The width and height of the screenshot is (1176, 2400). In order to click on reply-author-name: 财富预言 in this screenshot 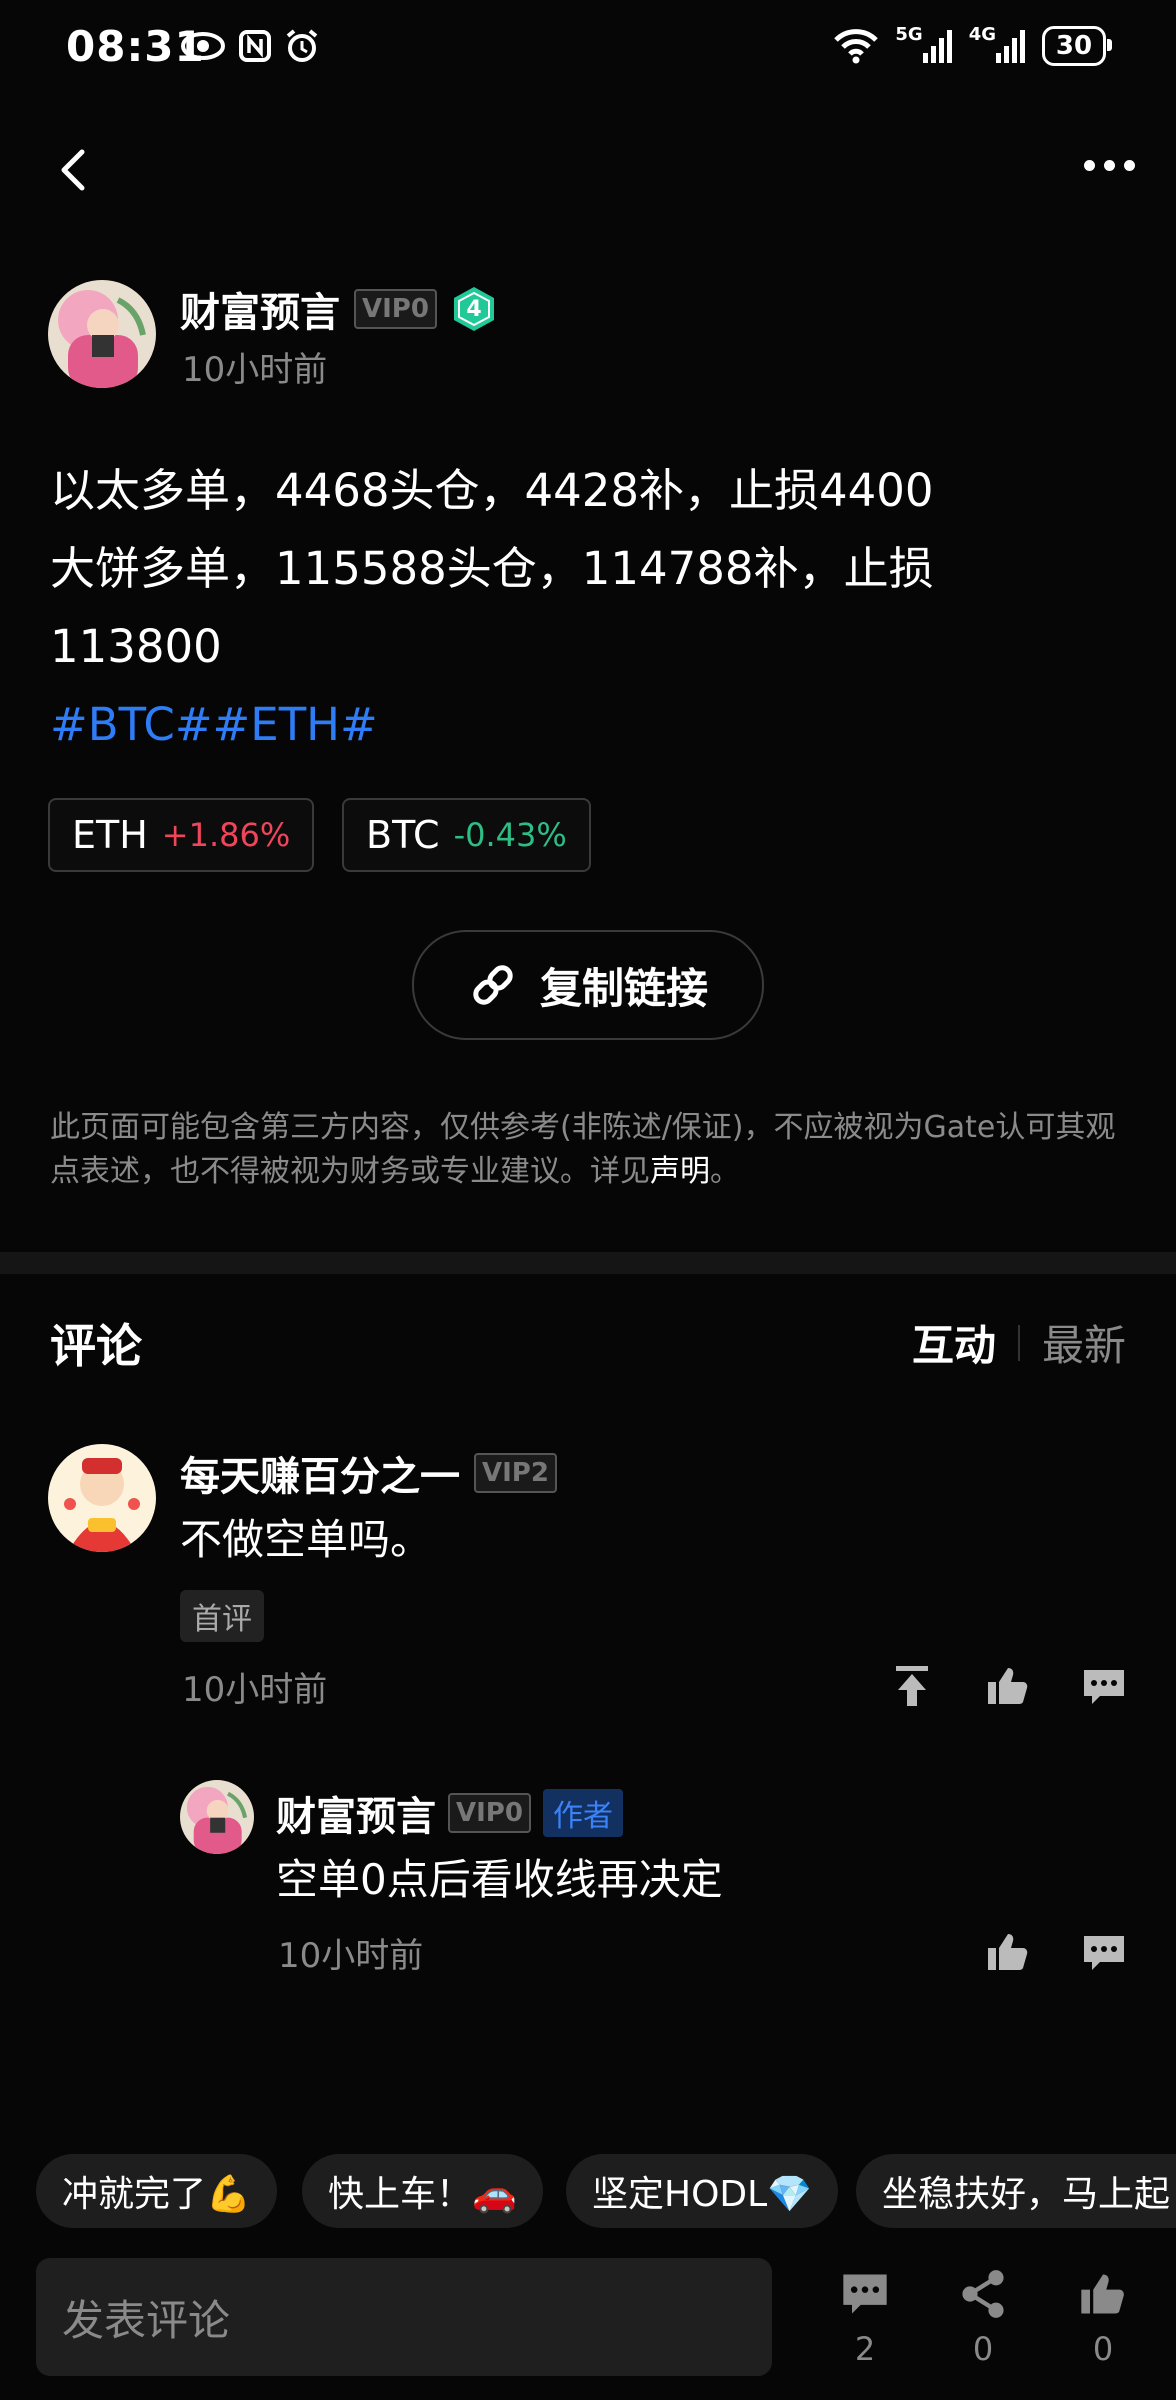, I will do `click(356, 1813)`.